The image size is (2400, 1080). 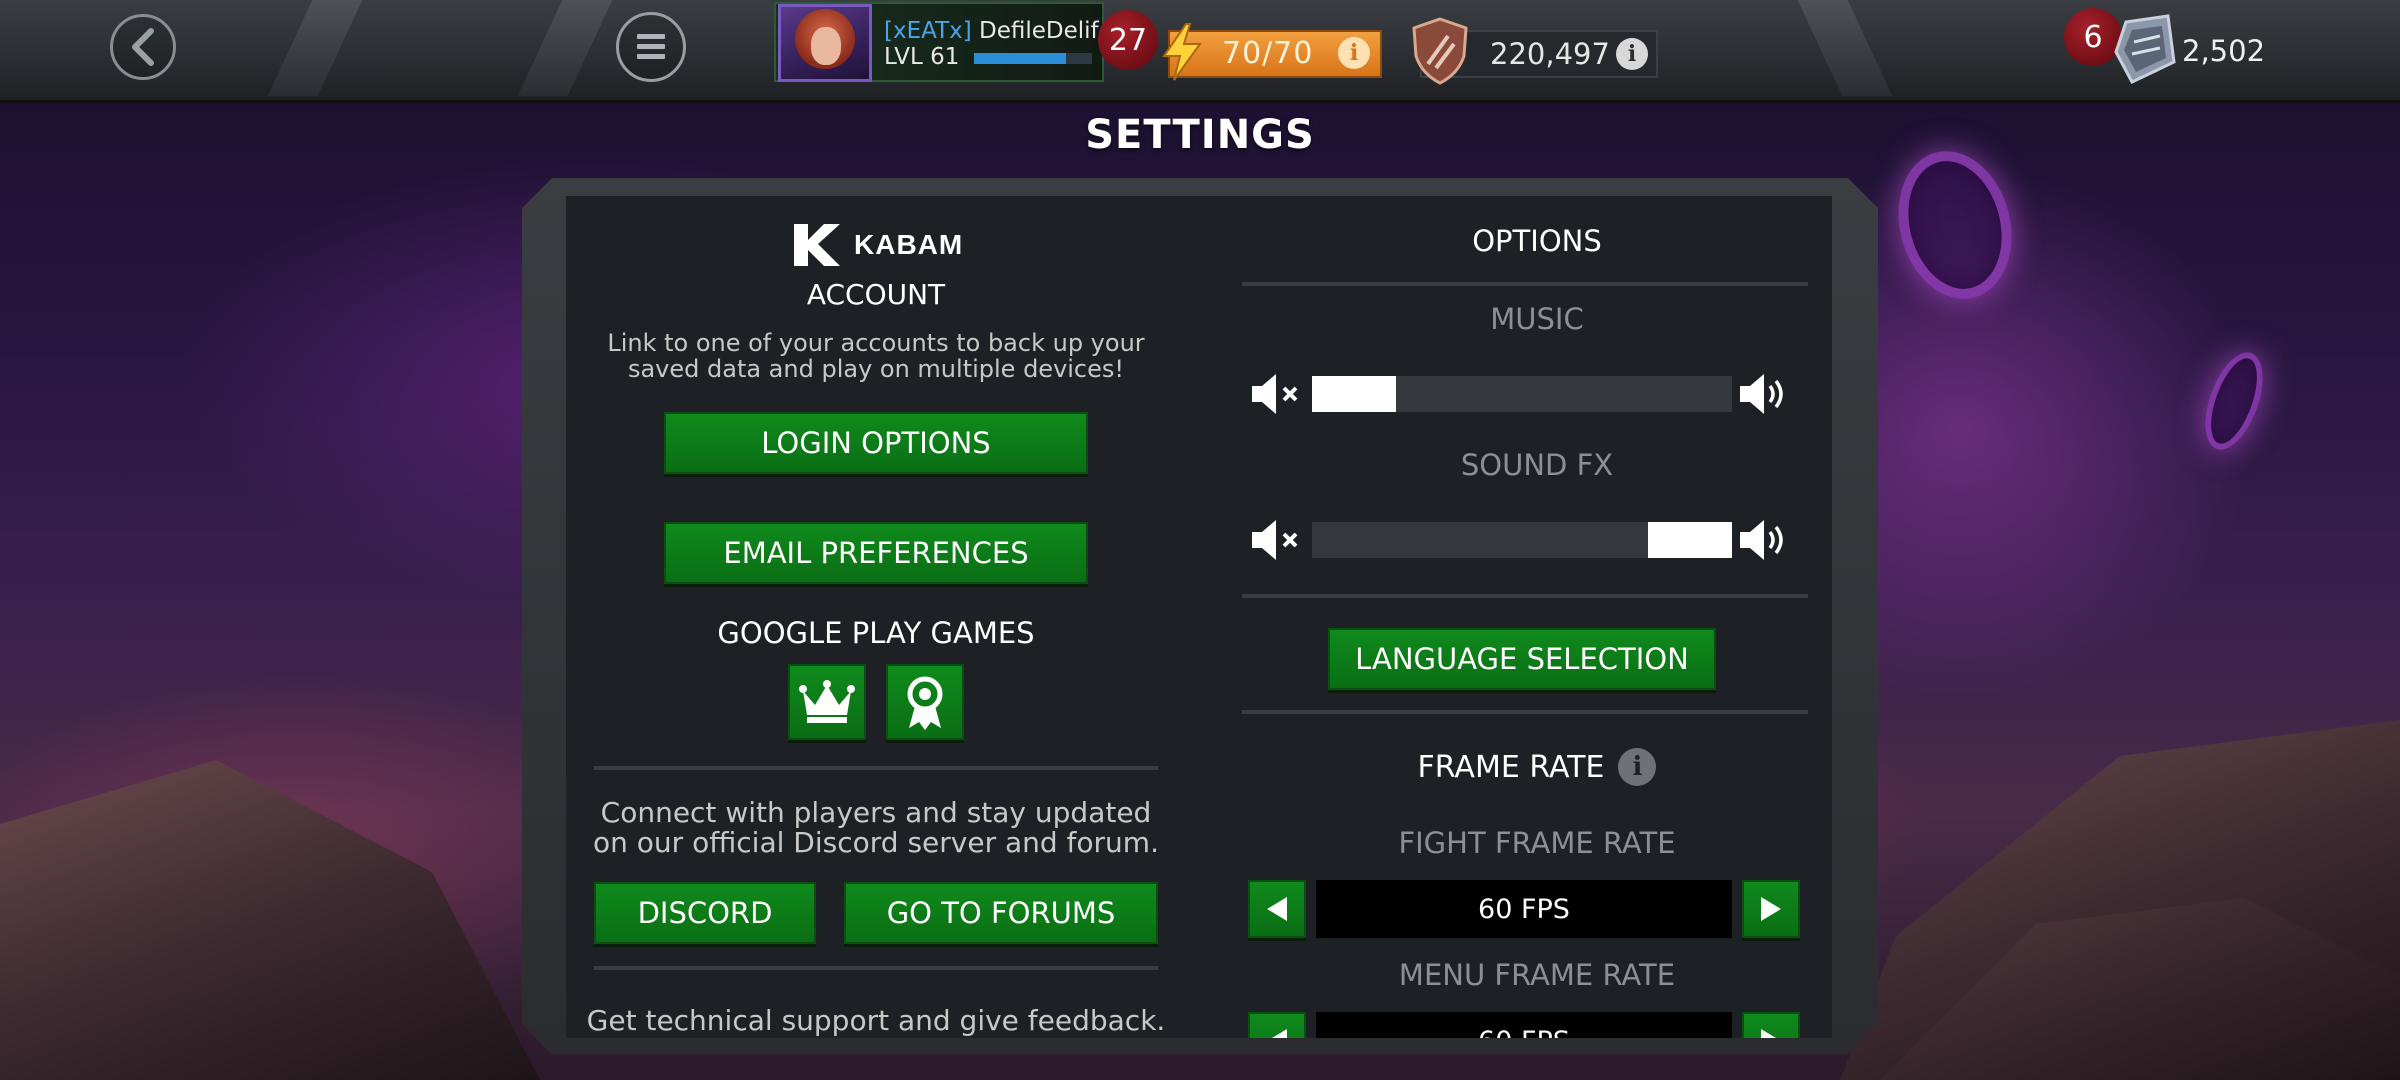 I want to click on go-to-forums-button: GO TO FORUMS, so click(x=1001, y=913).